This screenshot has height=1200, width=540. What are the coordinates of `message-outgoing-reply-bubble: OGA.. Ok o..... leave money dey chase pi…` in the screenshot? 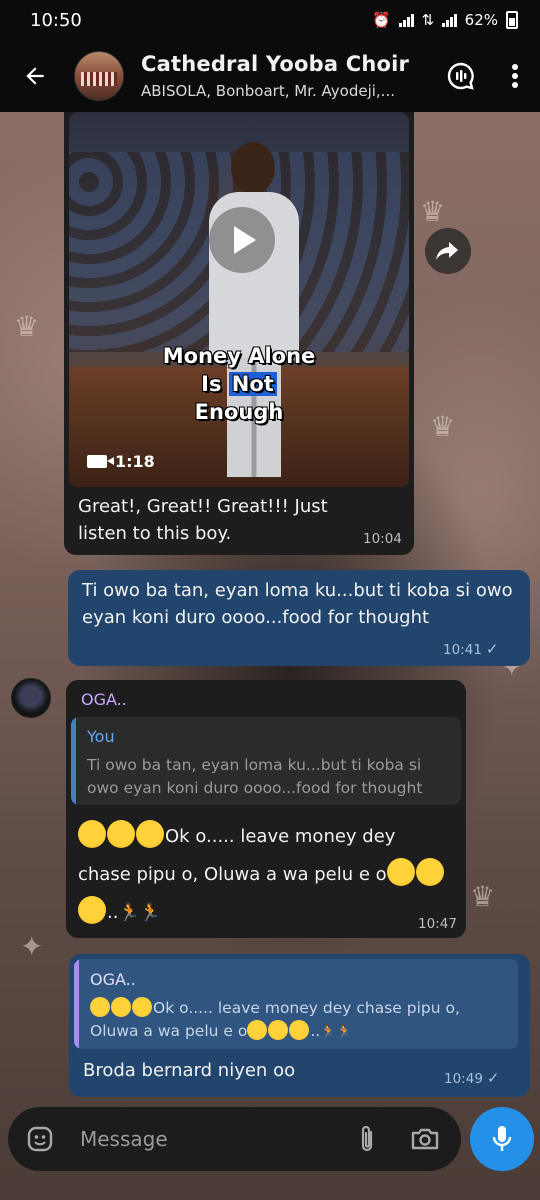 It's located at (299, 1025).